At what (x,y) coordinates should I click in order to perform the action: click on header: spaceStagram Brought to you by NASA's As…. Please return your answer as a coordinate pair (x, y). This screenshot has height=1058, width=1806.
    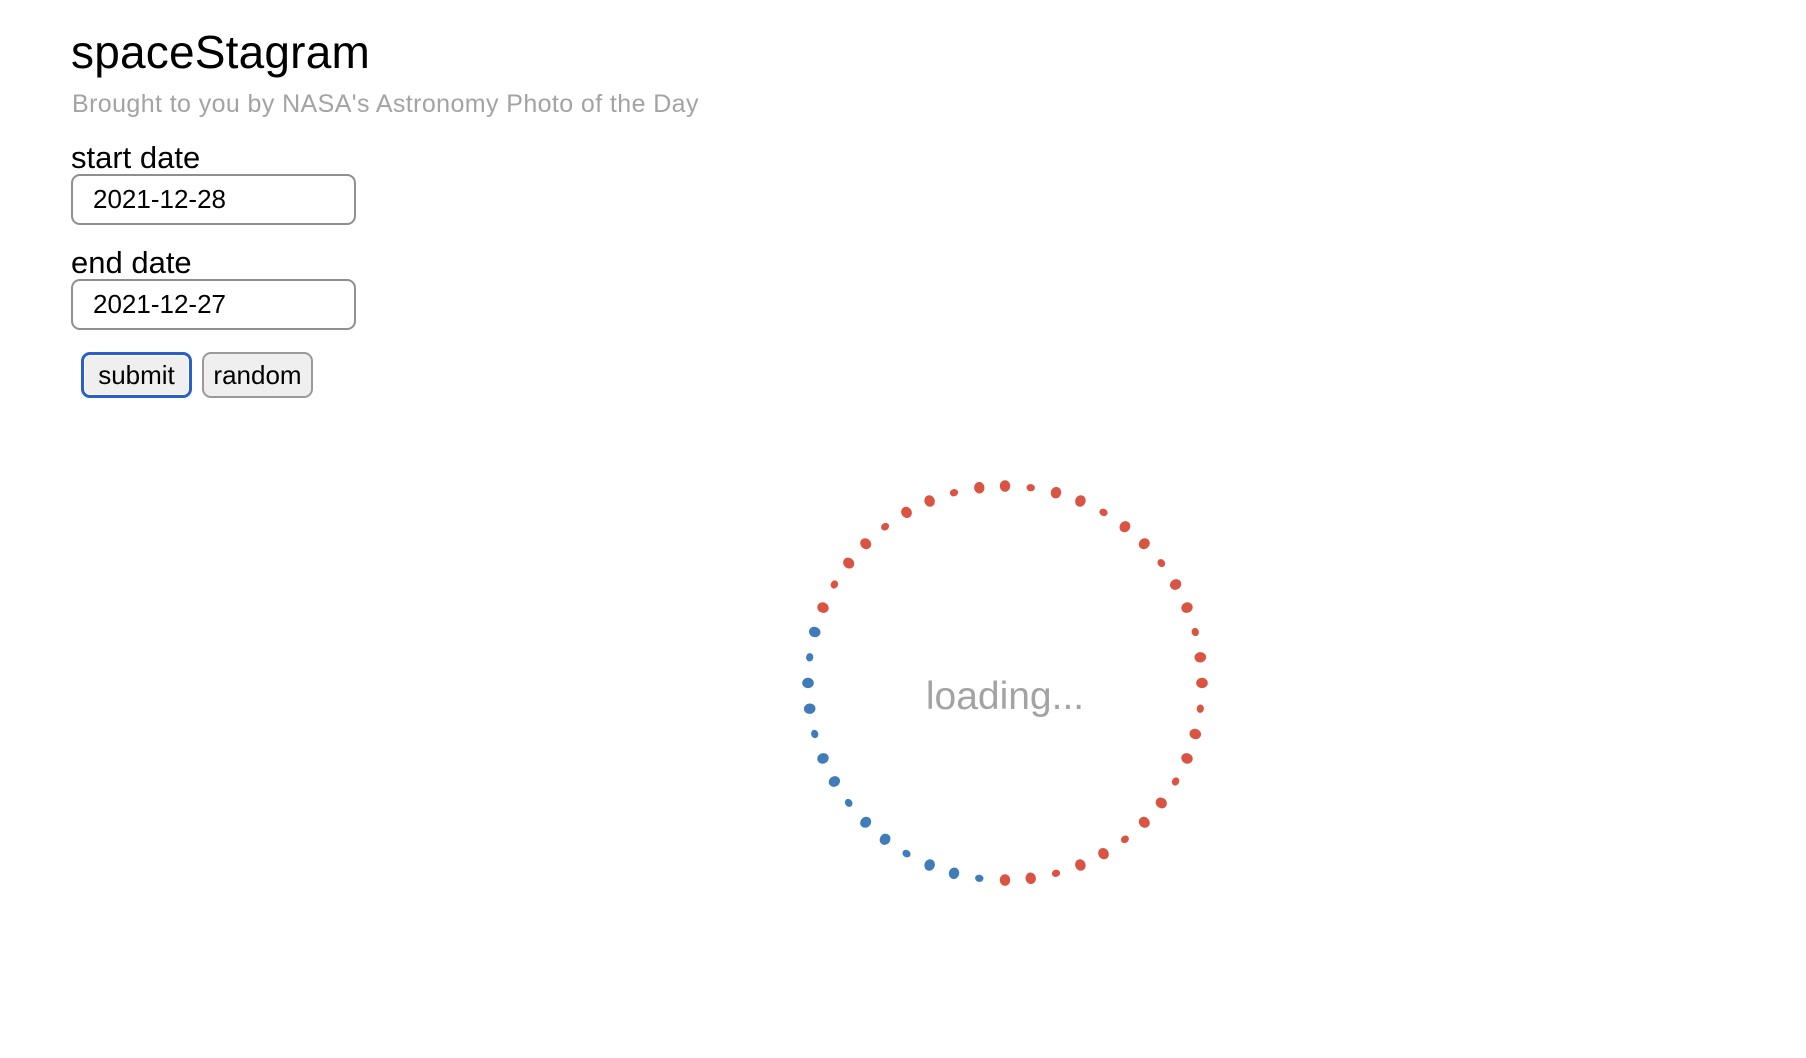
    Looking at the image, I should click on (385, 71).